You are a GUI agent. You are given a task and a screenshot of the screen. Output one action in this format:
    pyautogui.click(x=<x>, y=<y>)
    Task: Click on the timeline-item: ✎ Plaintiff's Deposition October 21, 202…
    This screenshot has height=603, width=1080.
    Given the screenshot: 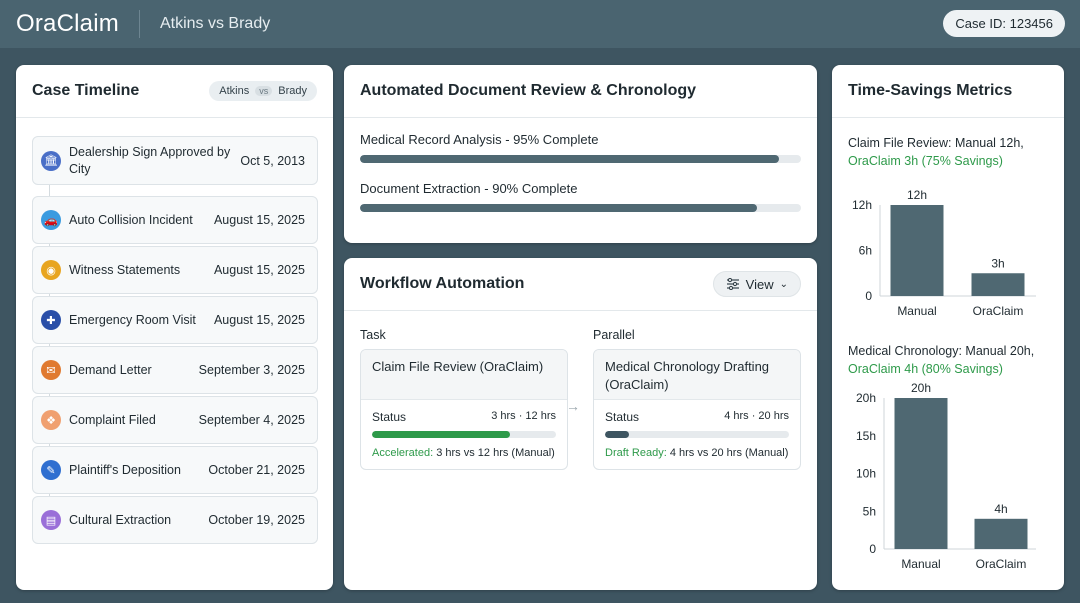 What is the action you would take?
    pyautogui.click(x=175, y=470)
    